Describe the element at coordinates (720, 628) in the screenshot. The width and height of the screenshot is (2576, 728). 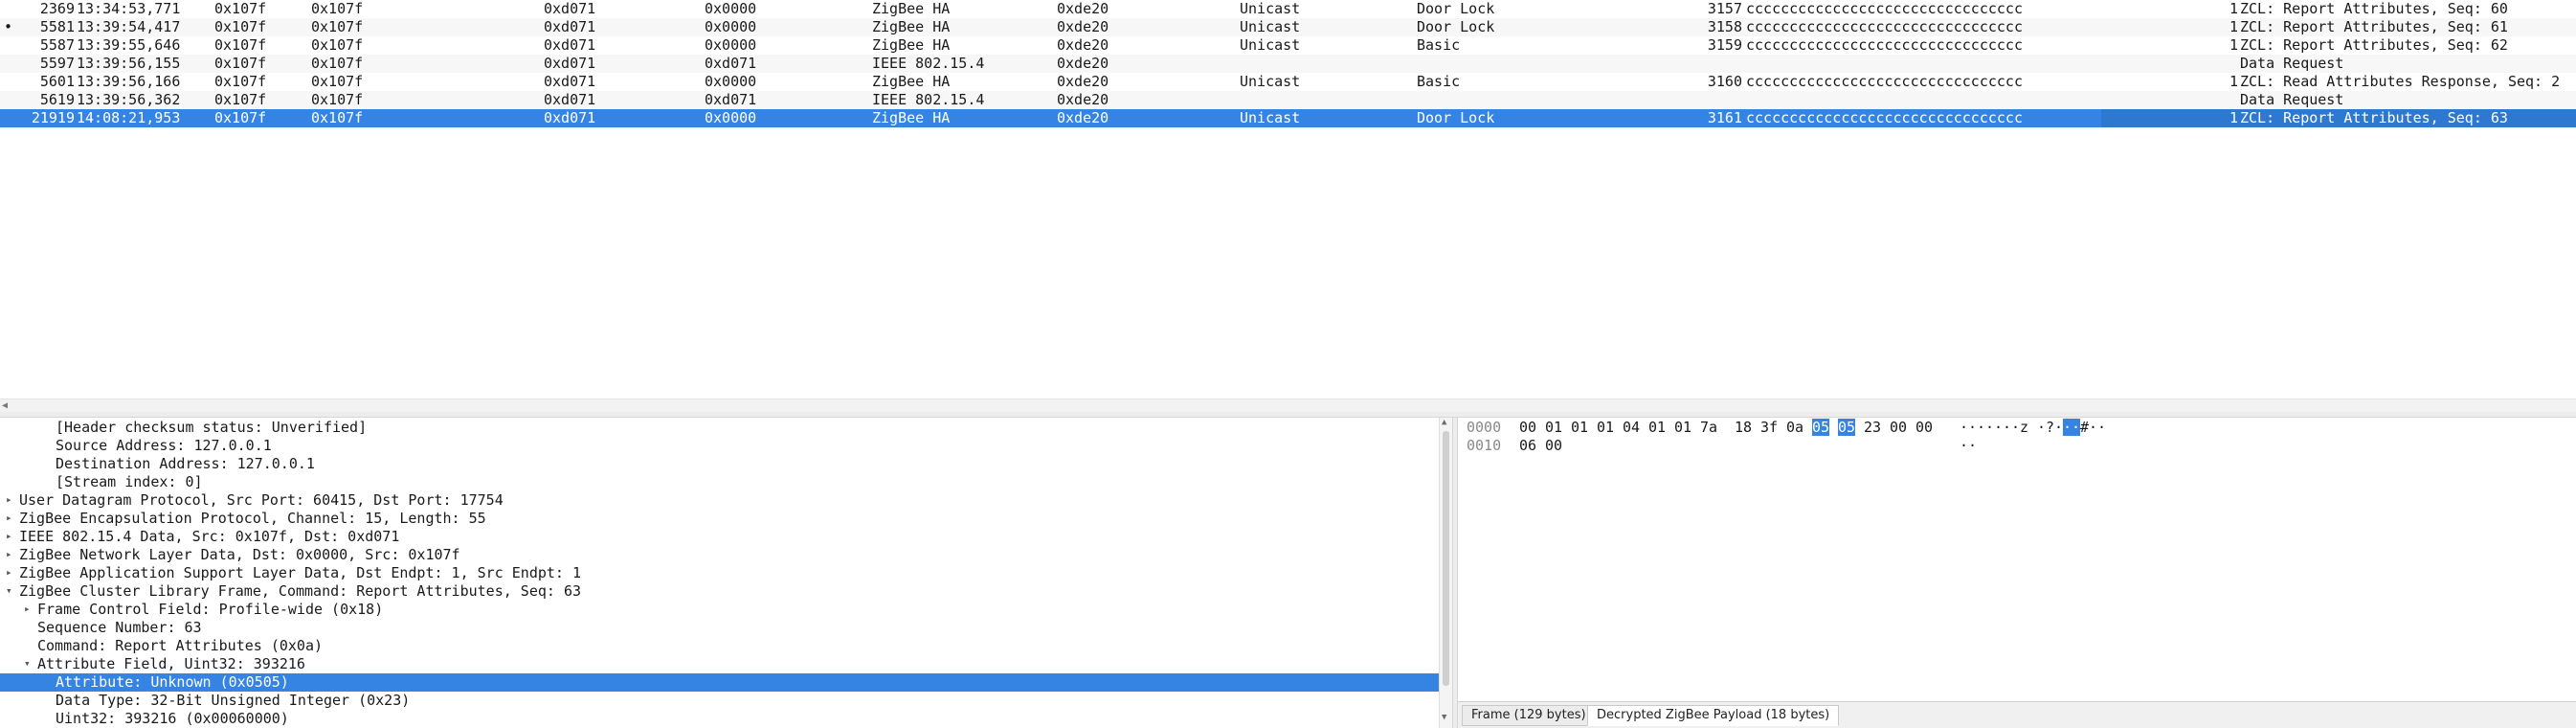
I see `tree-item: Sequence Number: 63` at that location.